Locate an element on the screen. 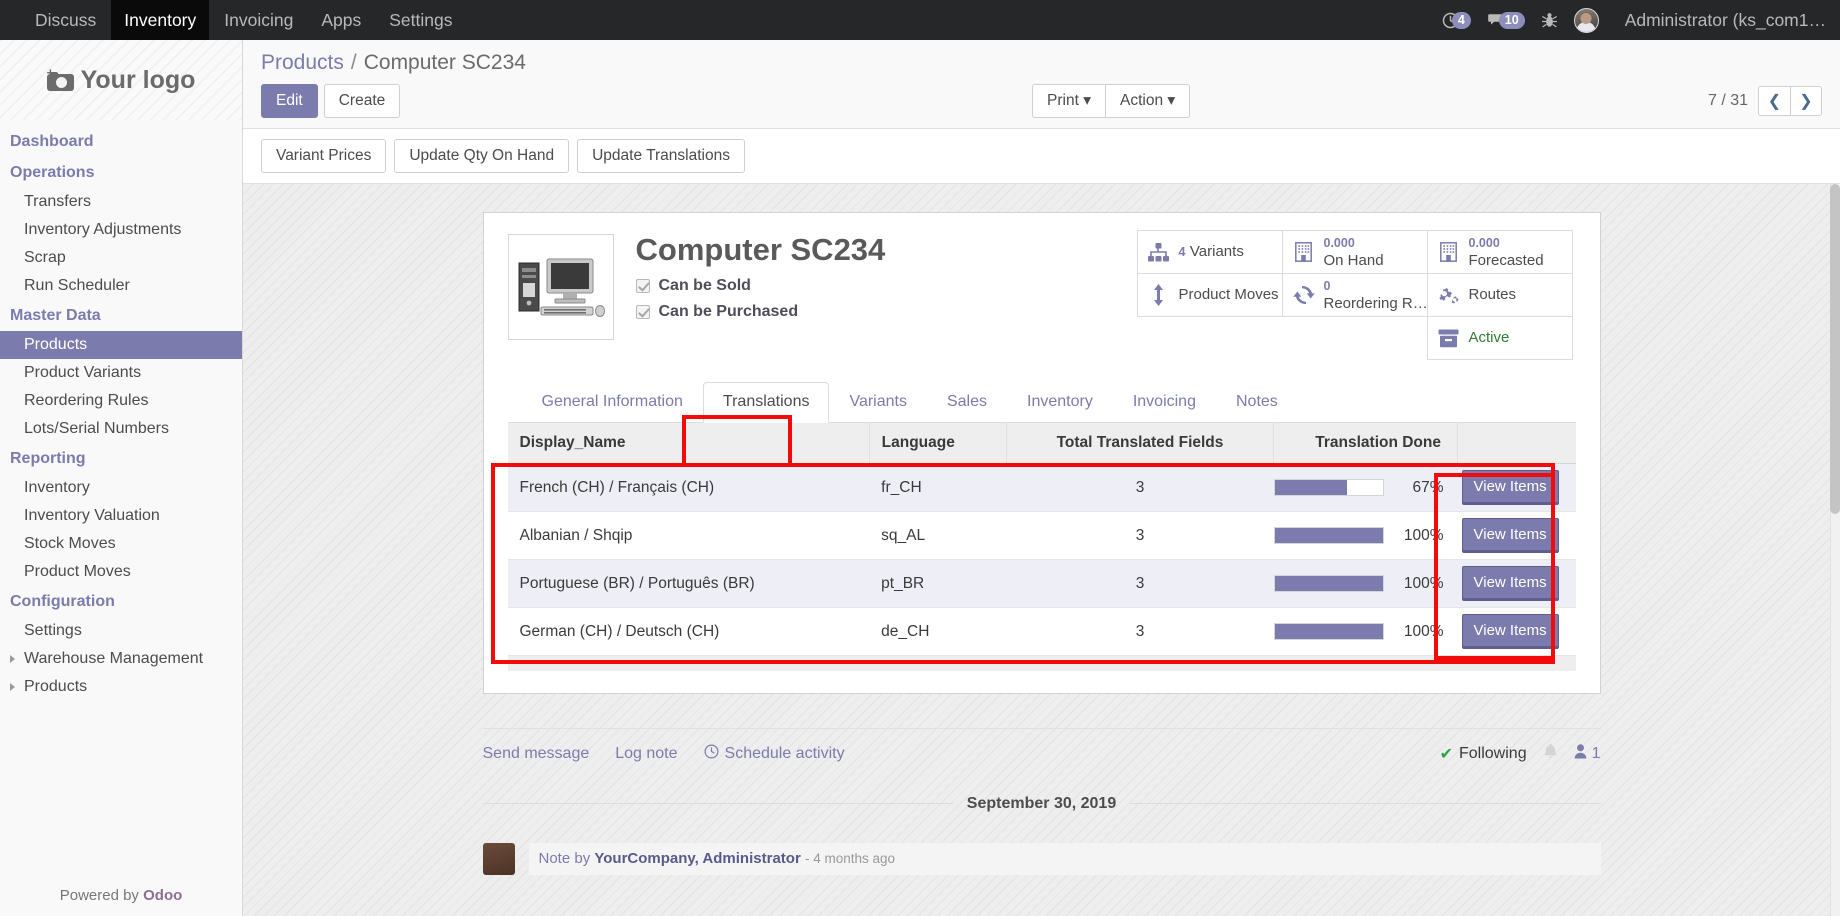 The image size is (1840, 916). pager-next-button: ❯ is located at coordinates (1806, 101).